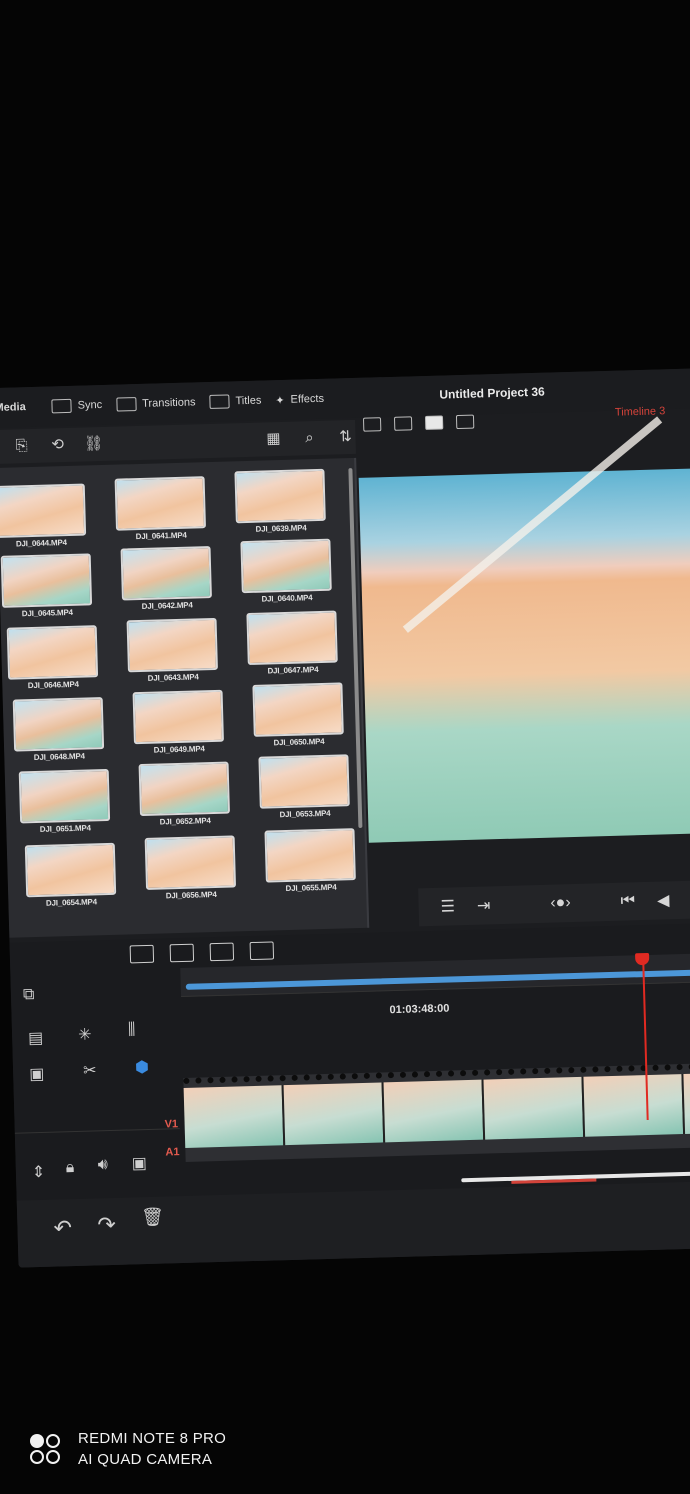  I want to click on tab-media-label: Media, so click(13, 407).